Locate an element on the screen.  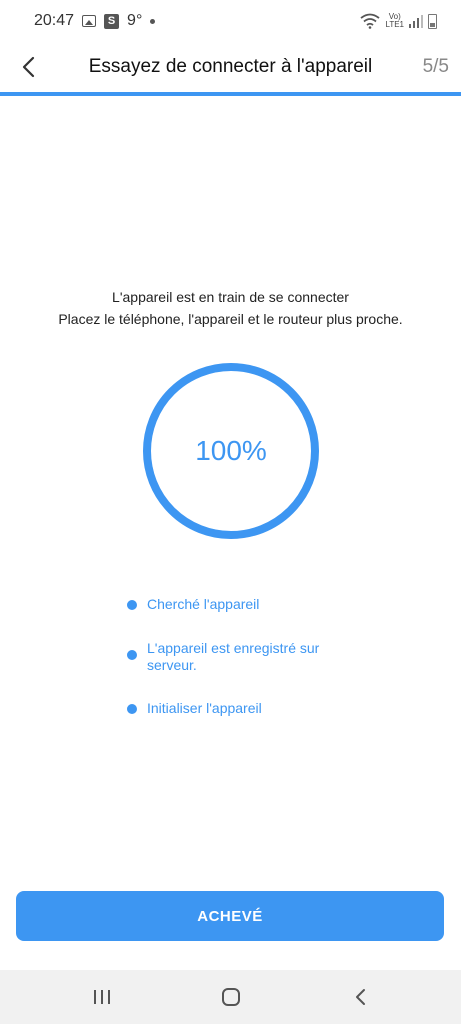
page-title: Essayez de connecter à l'appareil is located at coordinates (230, 66).